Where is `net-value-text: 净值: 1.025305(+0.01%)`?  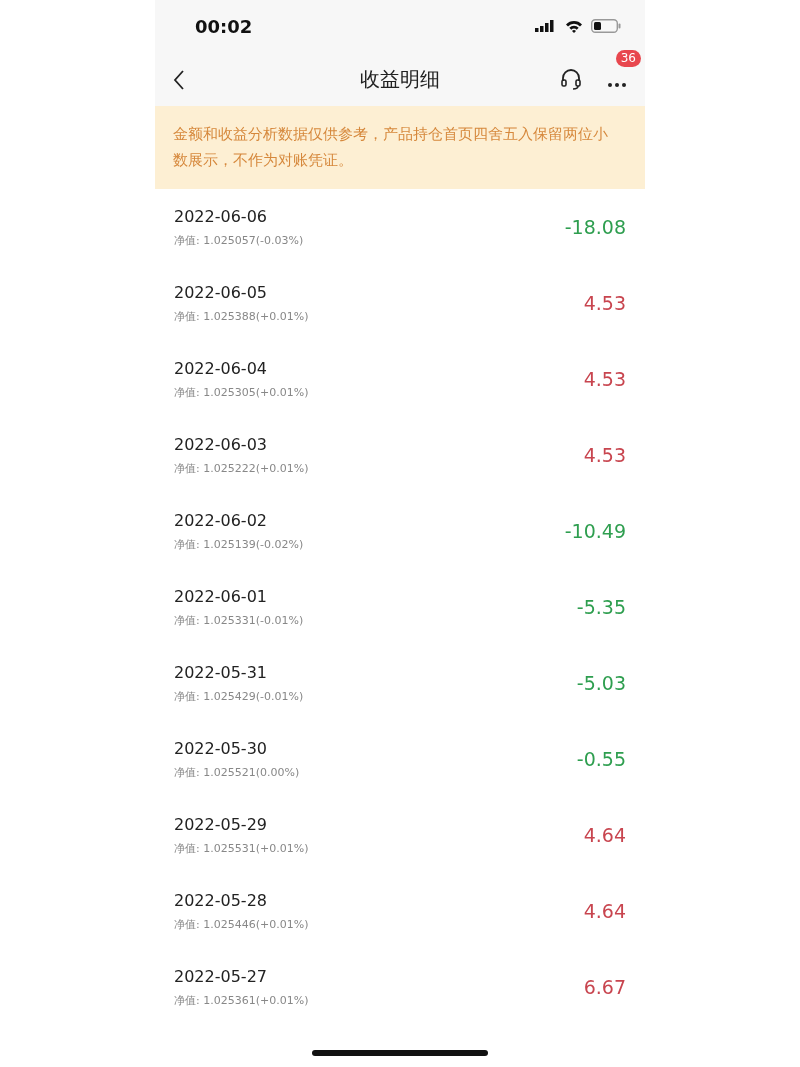 net-value-text: 净值: 1.025305(+0.01%) is located at coordinates (241, 392).